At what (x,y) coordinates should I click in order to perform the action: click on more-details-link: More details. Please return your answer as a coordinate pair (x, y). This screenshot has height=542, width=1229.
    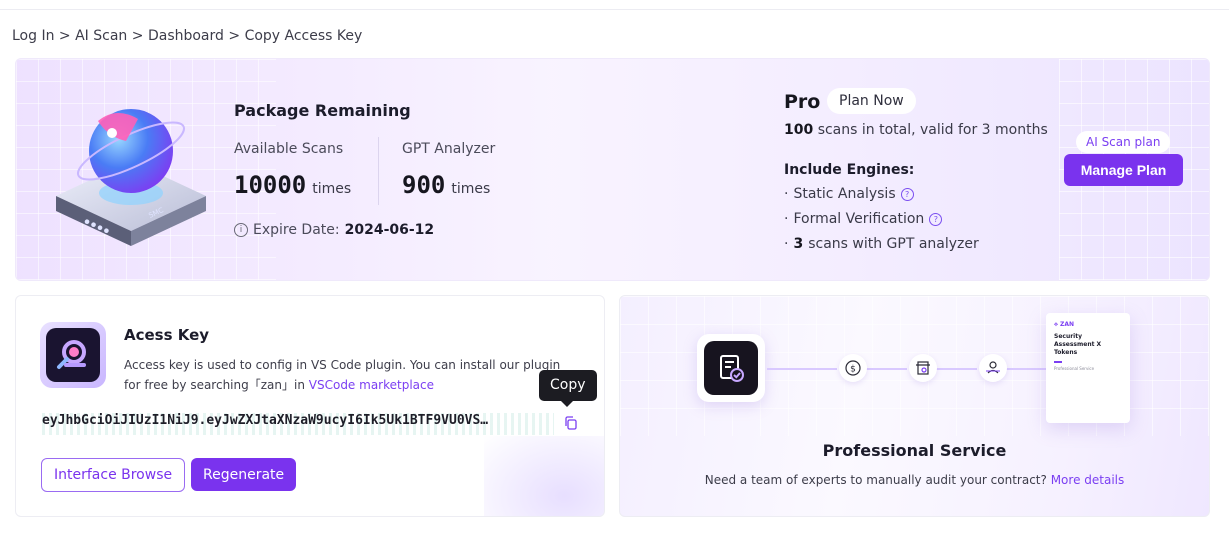
    Looking at the image, I should click on (1088, 480).